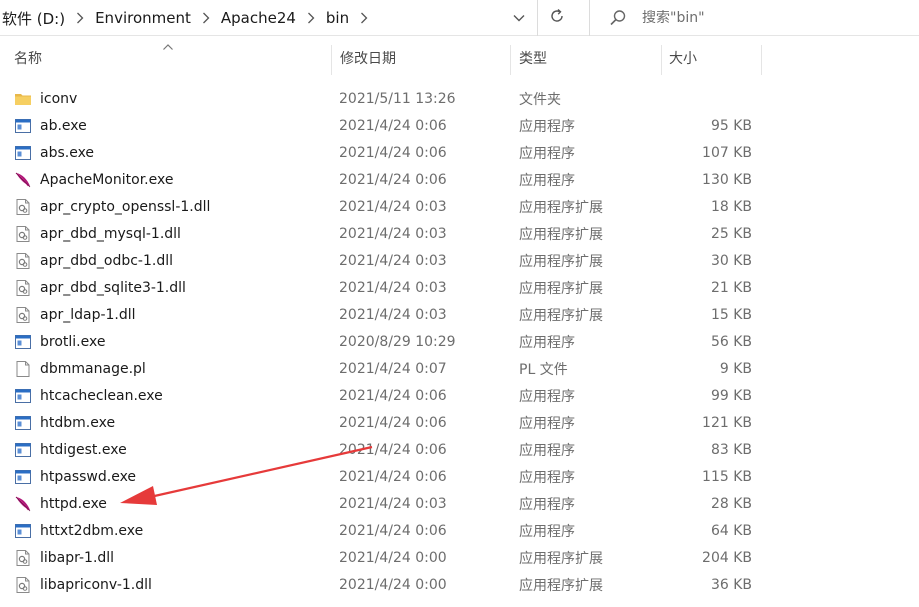  I want to click on file-name-cell: apr_dbd_sqlite3-1.dll, so click(100, 287).